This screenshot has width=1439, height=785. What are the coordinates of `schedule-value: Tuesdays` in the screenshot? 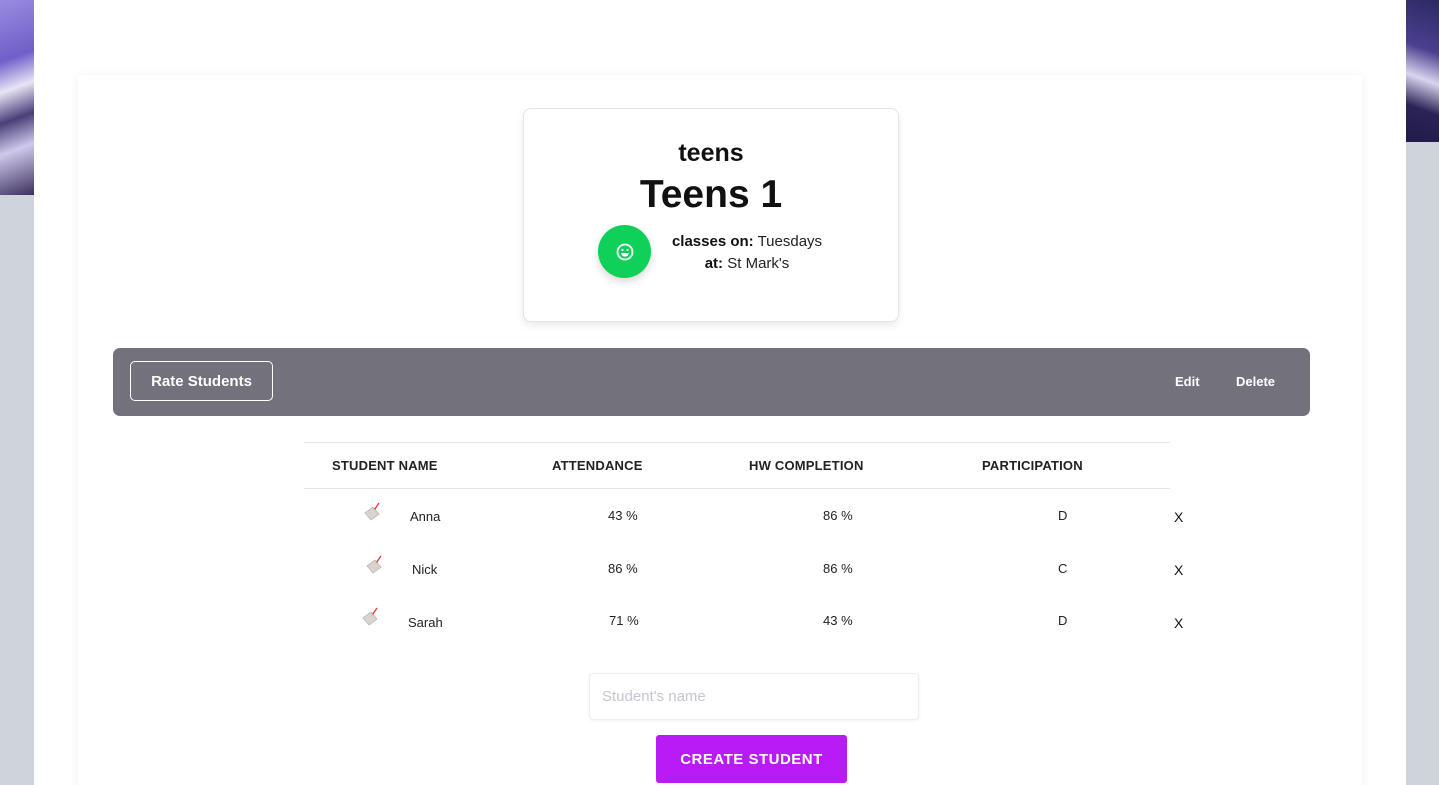 It's located at (790, 241).